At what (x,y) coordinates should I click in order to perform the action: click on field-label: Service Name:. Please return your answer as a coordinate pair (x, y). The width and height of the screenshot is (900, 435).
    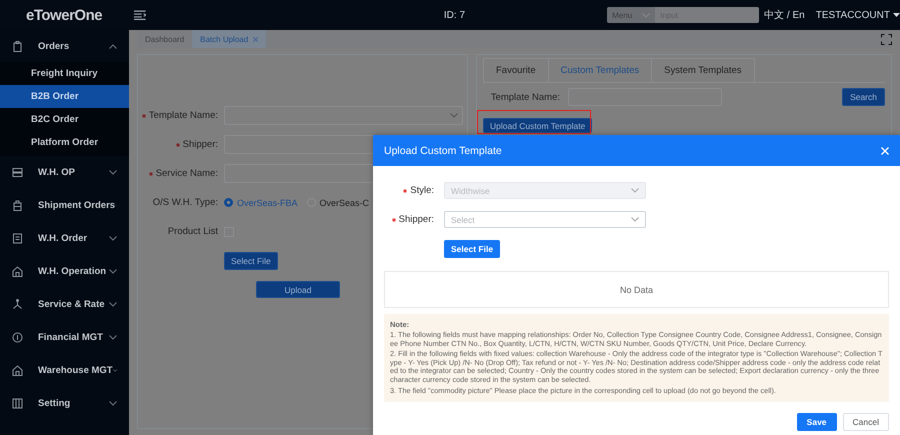
    Looking at the image, I should click on (187, 173).